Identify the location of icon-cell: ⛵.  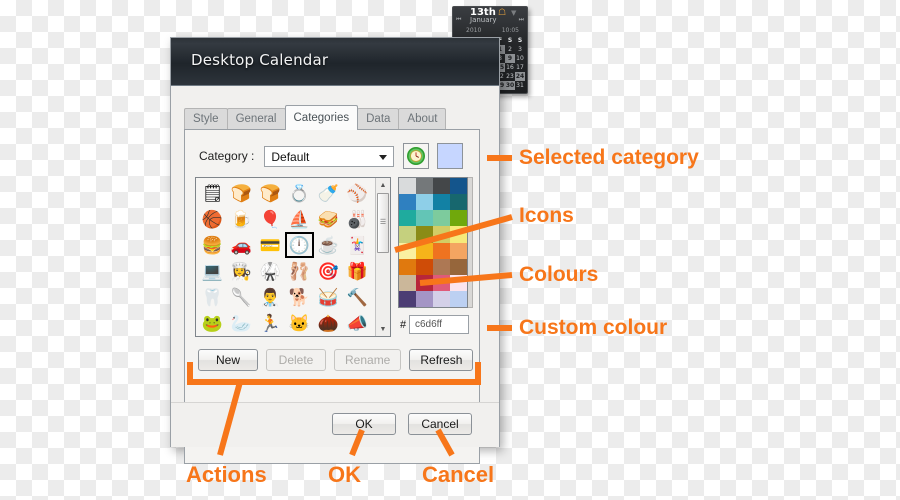
(299, 219).